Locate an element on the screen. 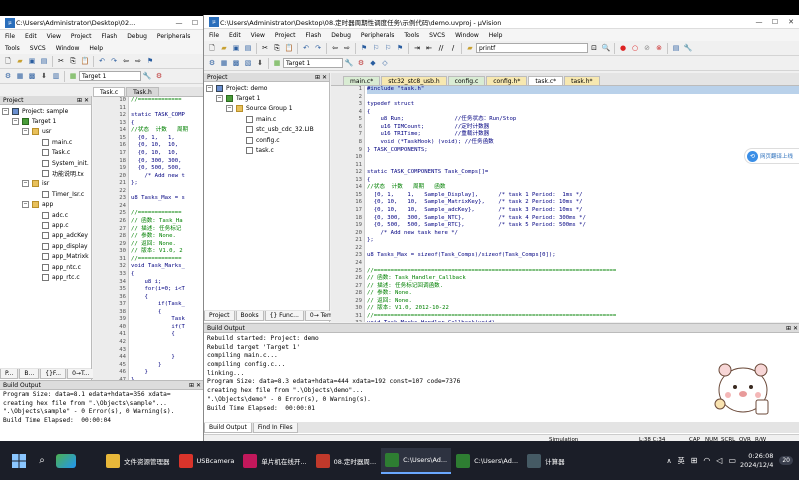  tree-item: app_adcKey is located at coordinates (45, 236).